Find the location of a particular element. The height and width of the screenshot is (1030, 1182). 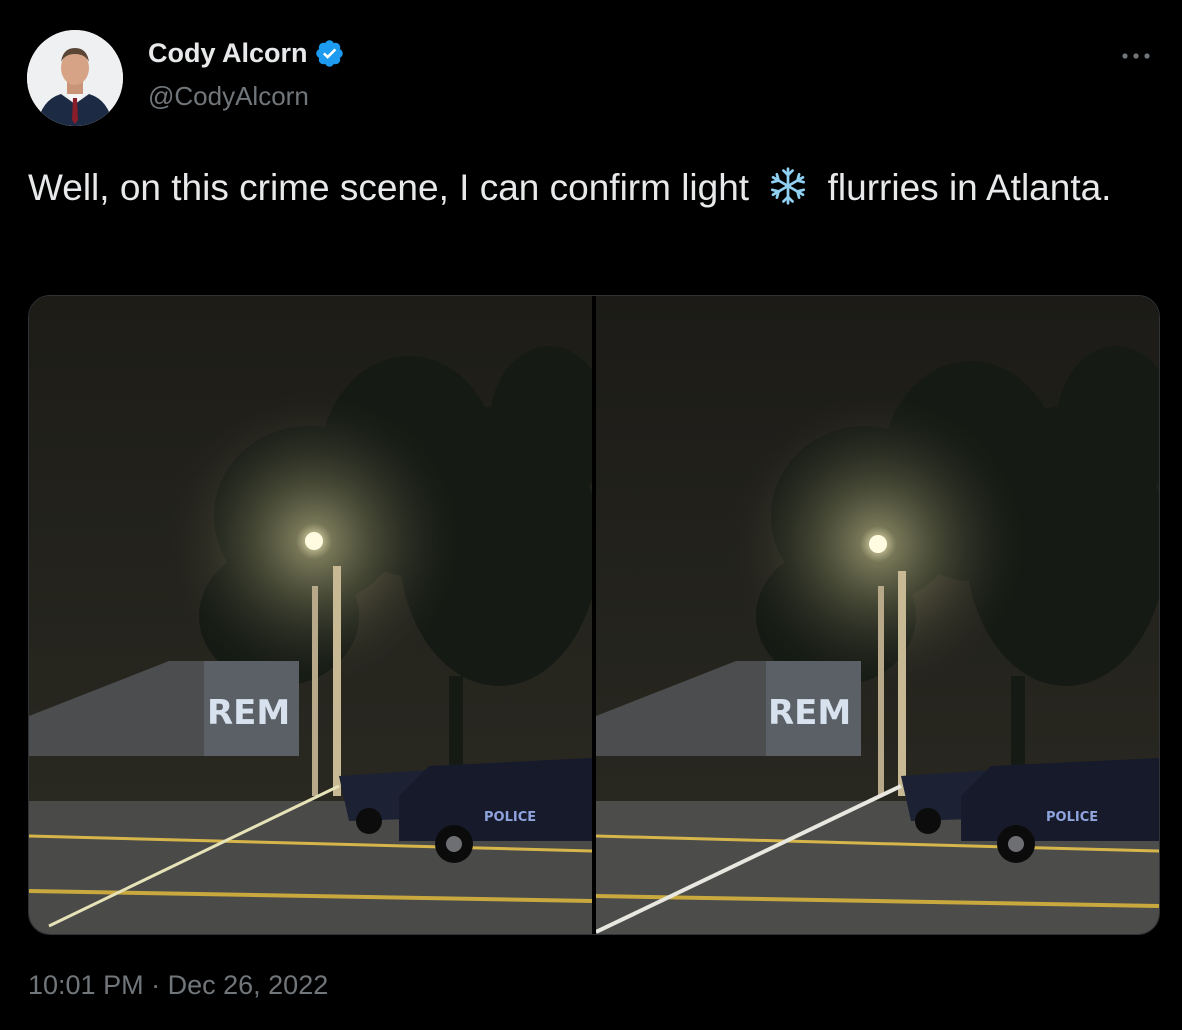

tweet-timestamp: 10:01 PM · Dec 26, 2022 is located at coordinates (178, 985).